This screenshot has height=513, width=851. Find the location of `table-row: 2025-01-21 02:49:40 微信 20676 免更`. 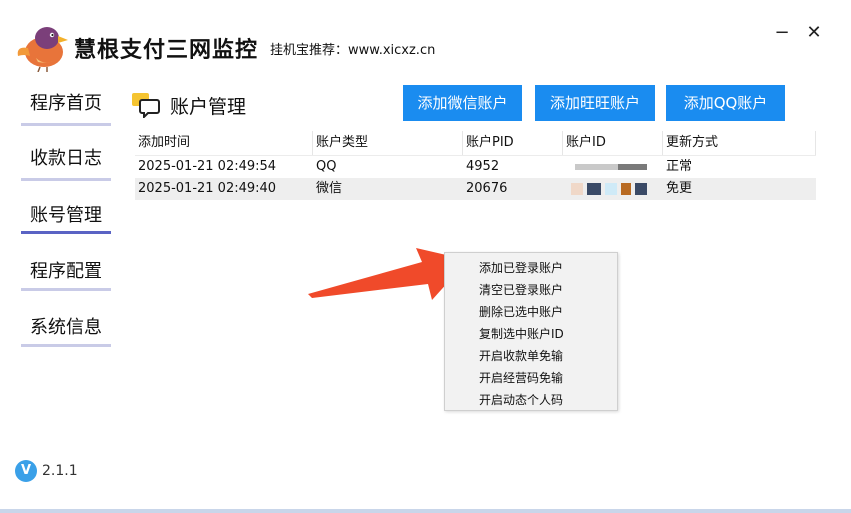

table-row: 2025-01-21 02:49:40 微信 20676 免更 is located at coordinates (475, 189).